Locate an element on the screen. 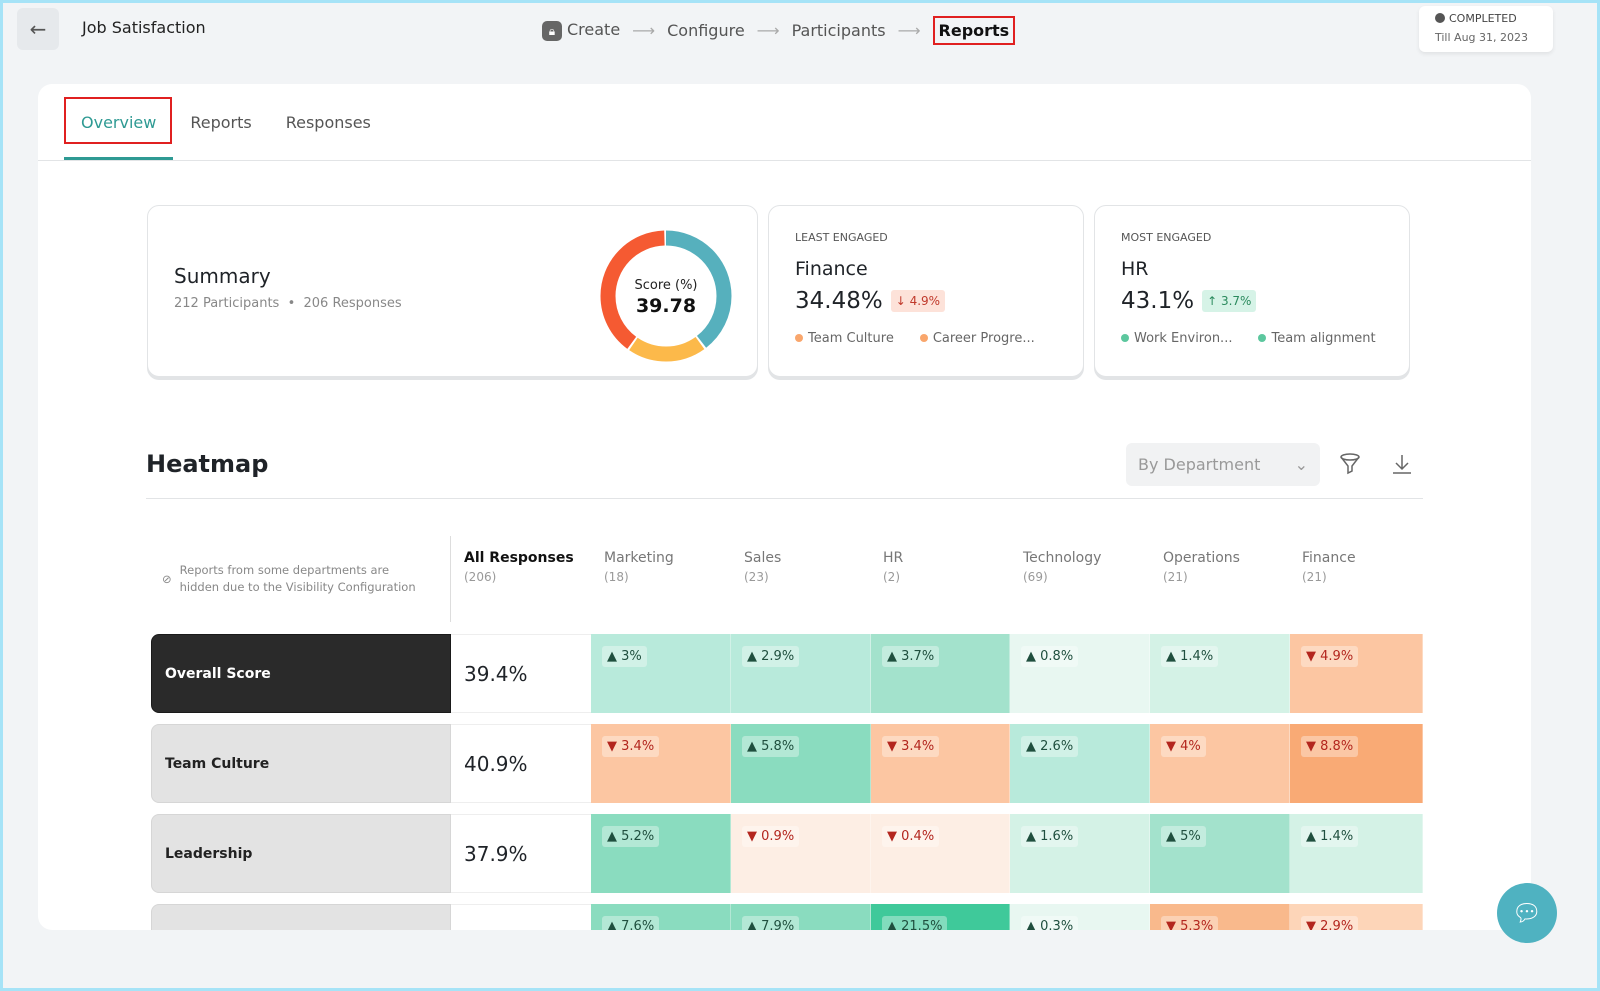  most-name: HR is located at coordinates (1135, 269).